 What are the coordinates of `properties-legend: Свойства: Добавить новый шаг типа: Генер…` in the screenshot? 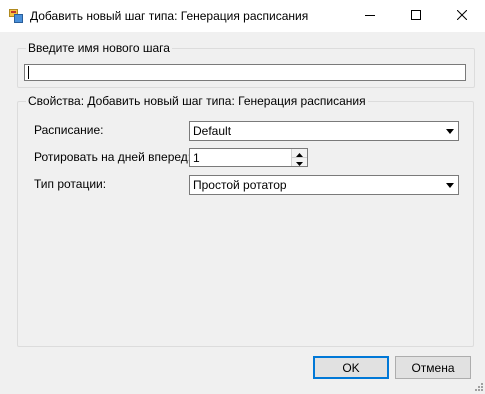 It's located at (197, 101).